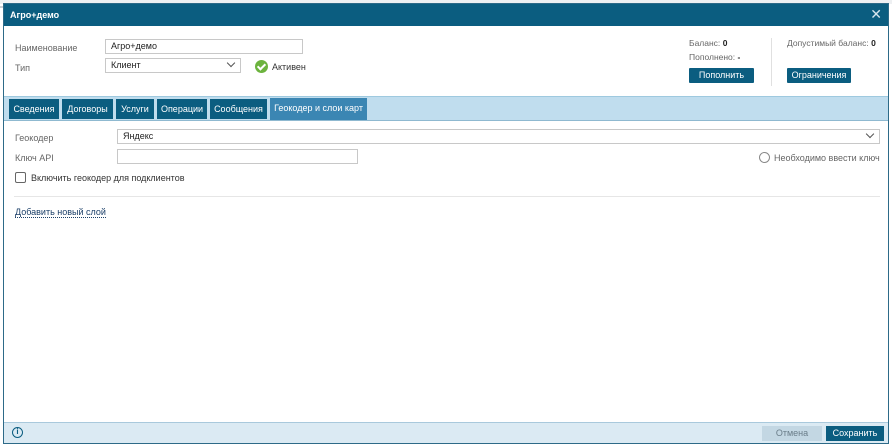 This screenshot has width=892, height=447. Describe the element at coordinates (108, 178) in the screenshot. I see `subclients-checkbox-label: Включить геокодер для подклиентов` at that location.